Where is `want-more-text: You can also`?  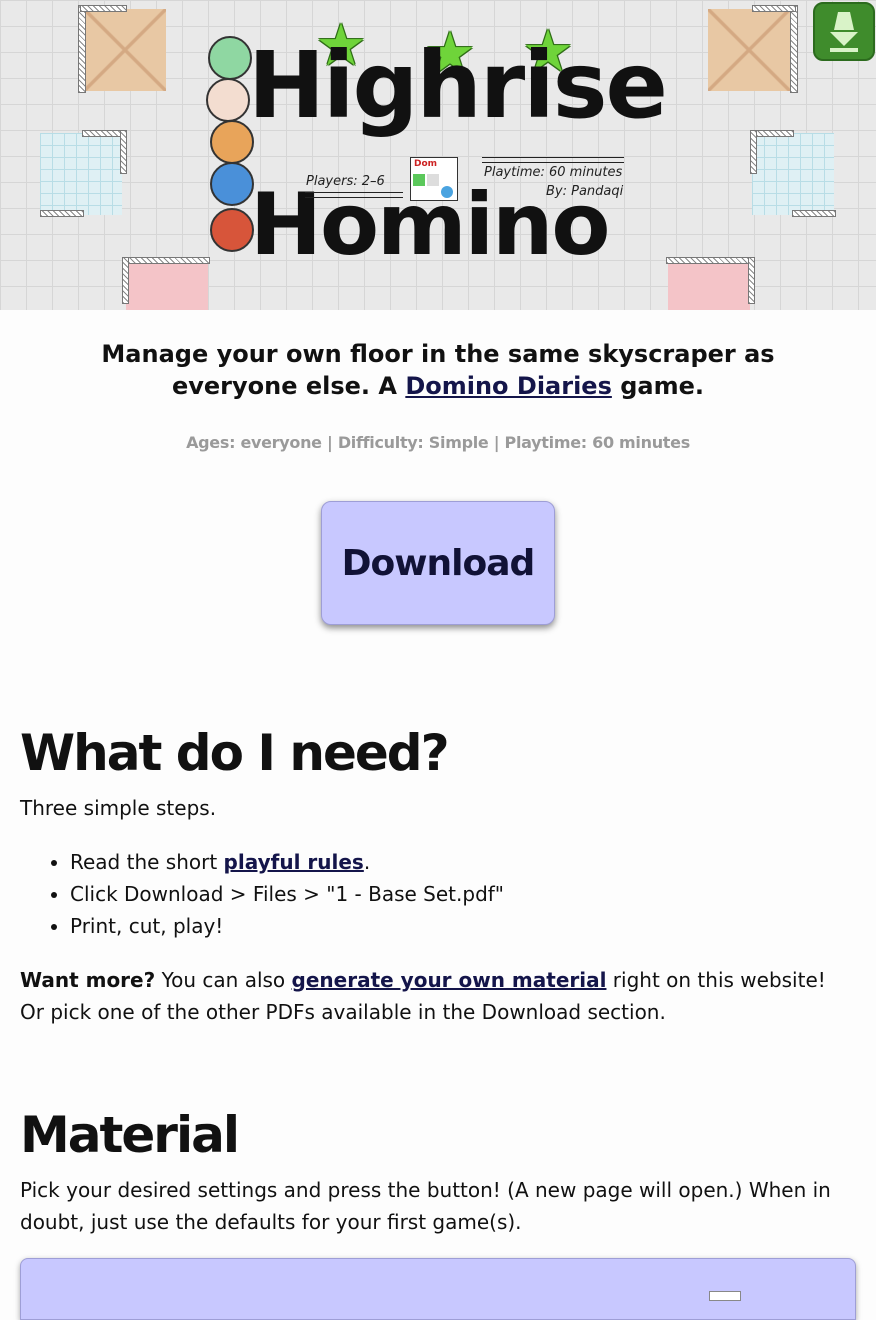 want-more-text: You can also is located at coordinates (223, 980).